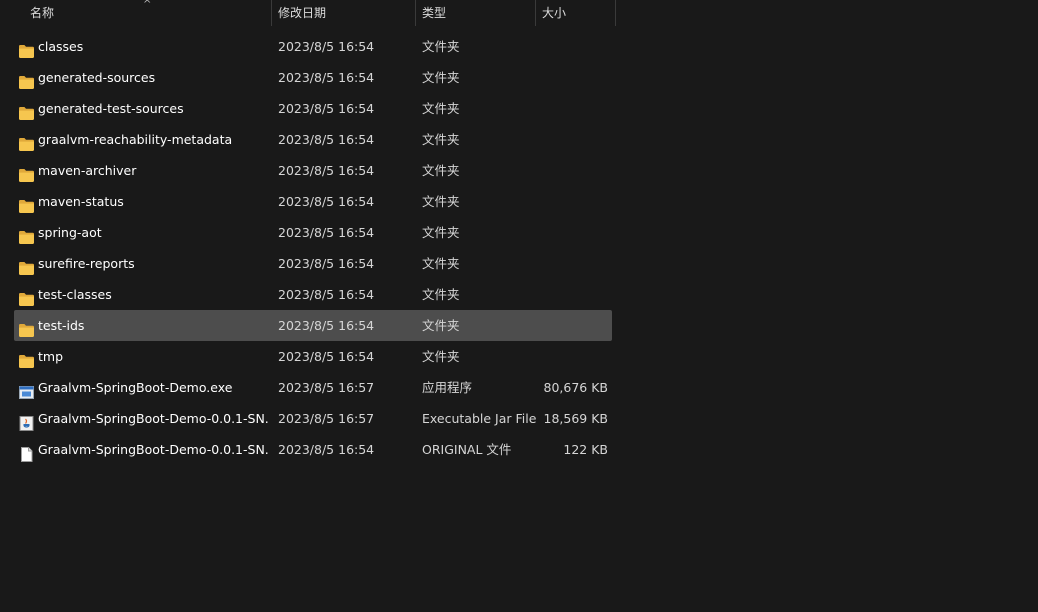  I want to click on file-row: maven-status 2023/8/5 16:54 文件夹, so click(313, 201).